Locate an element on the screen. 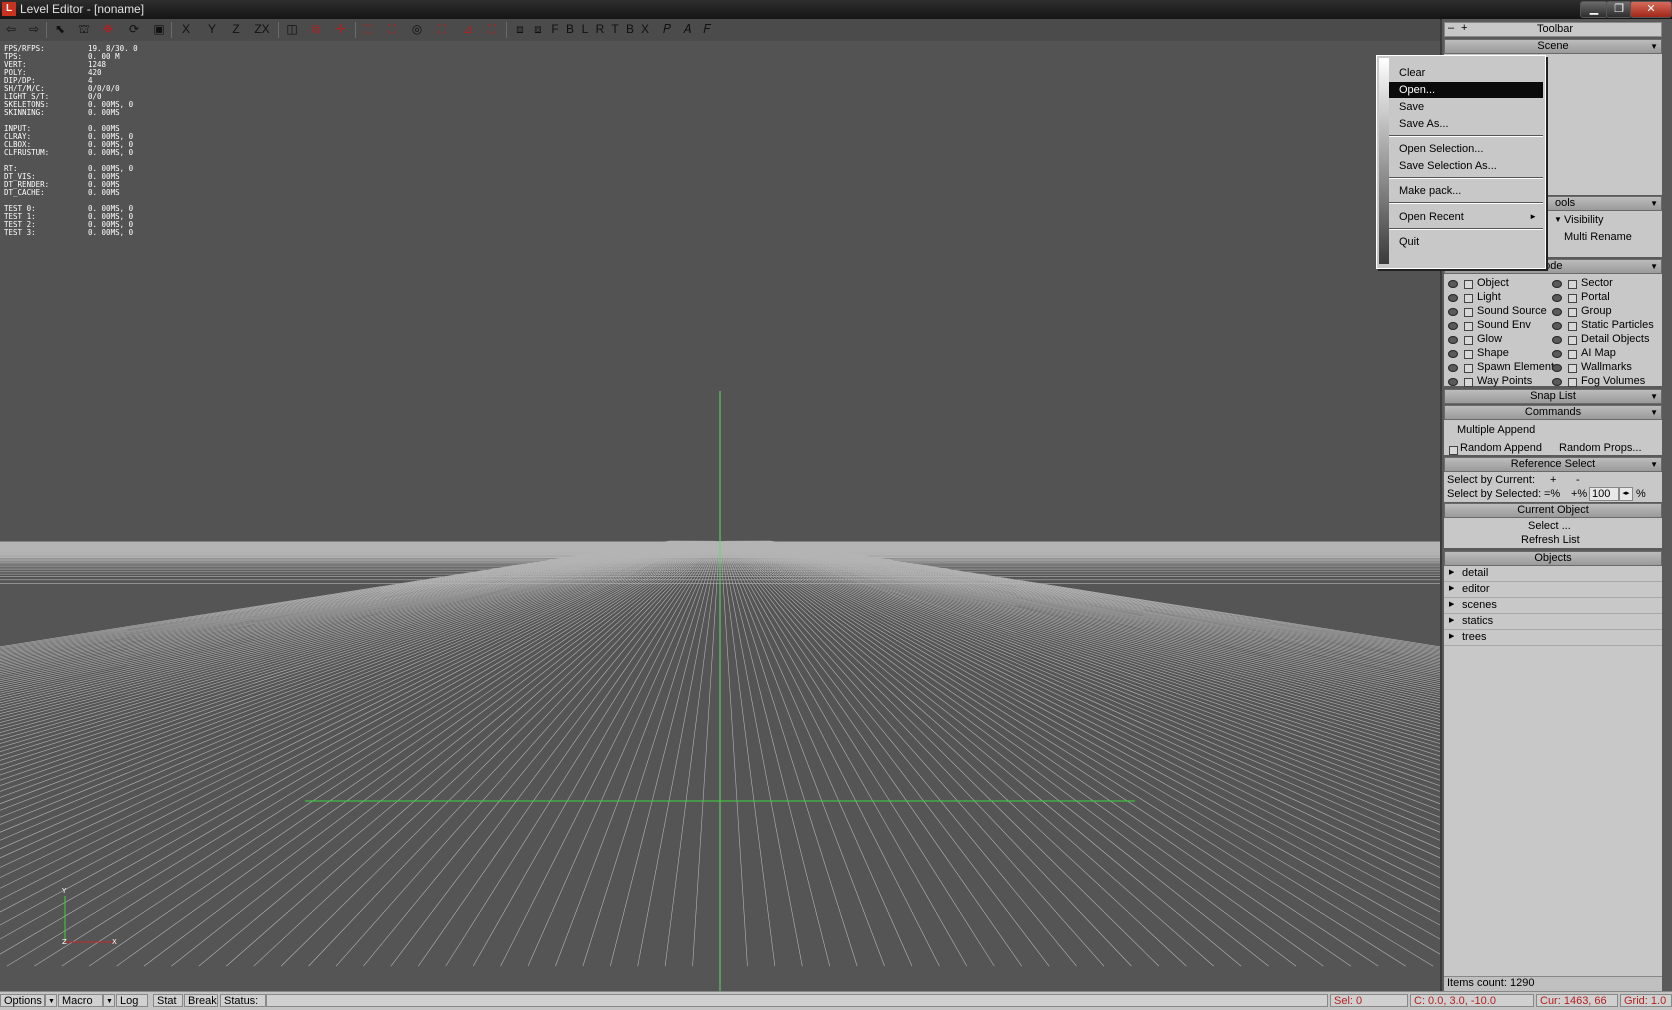  select-by-current-plus-button: + is located at coordinates (1553, 480).